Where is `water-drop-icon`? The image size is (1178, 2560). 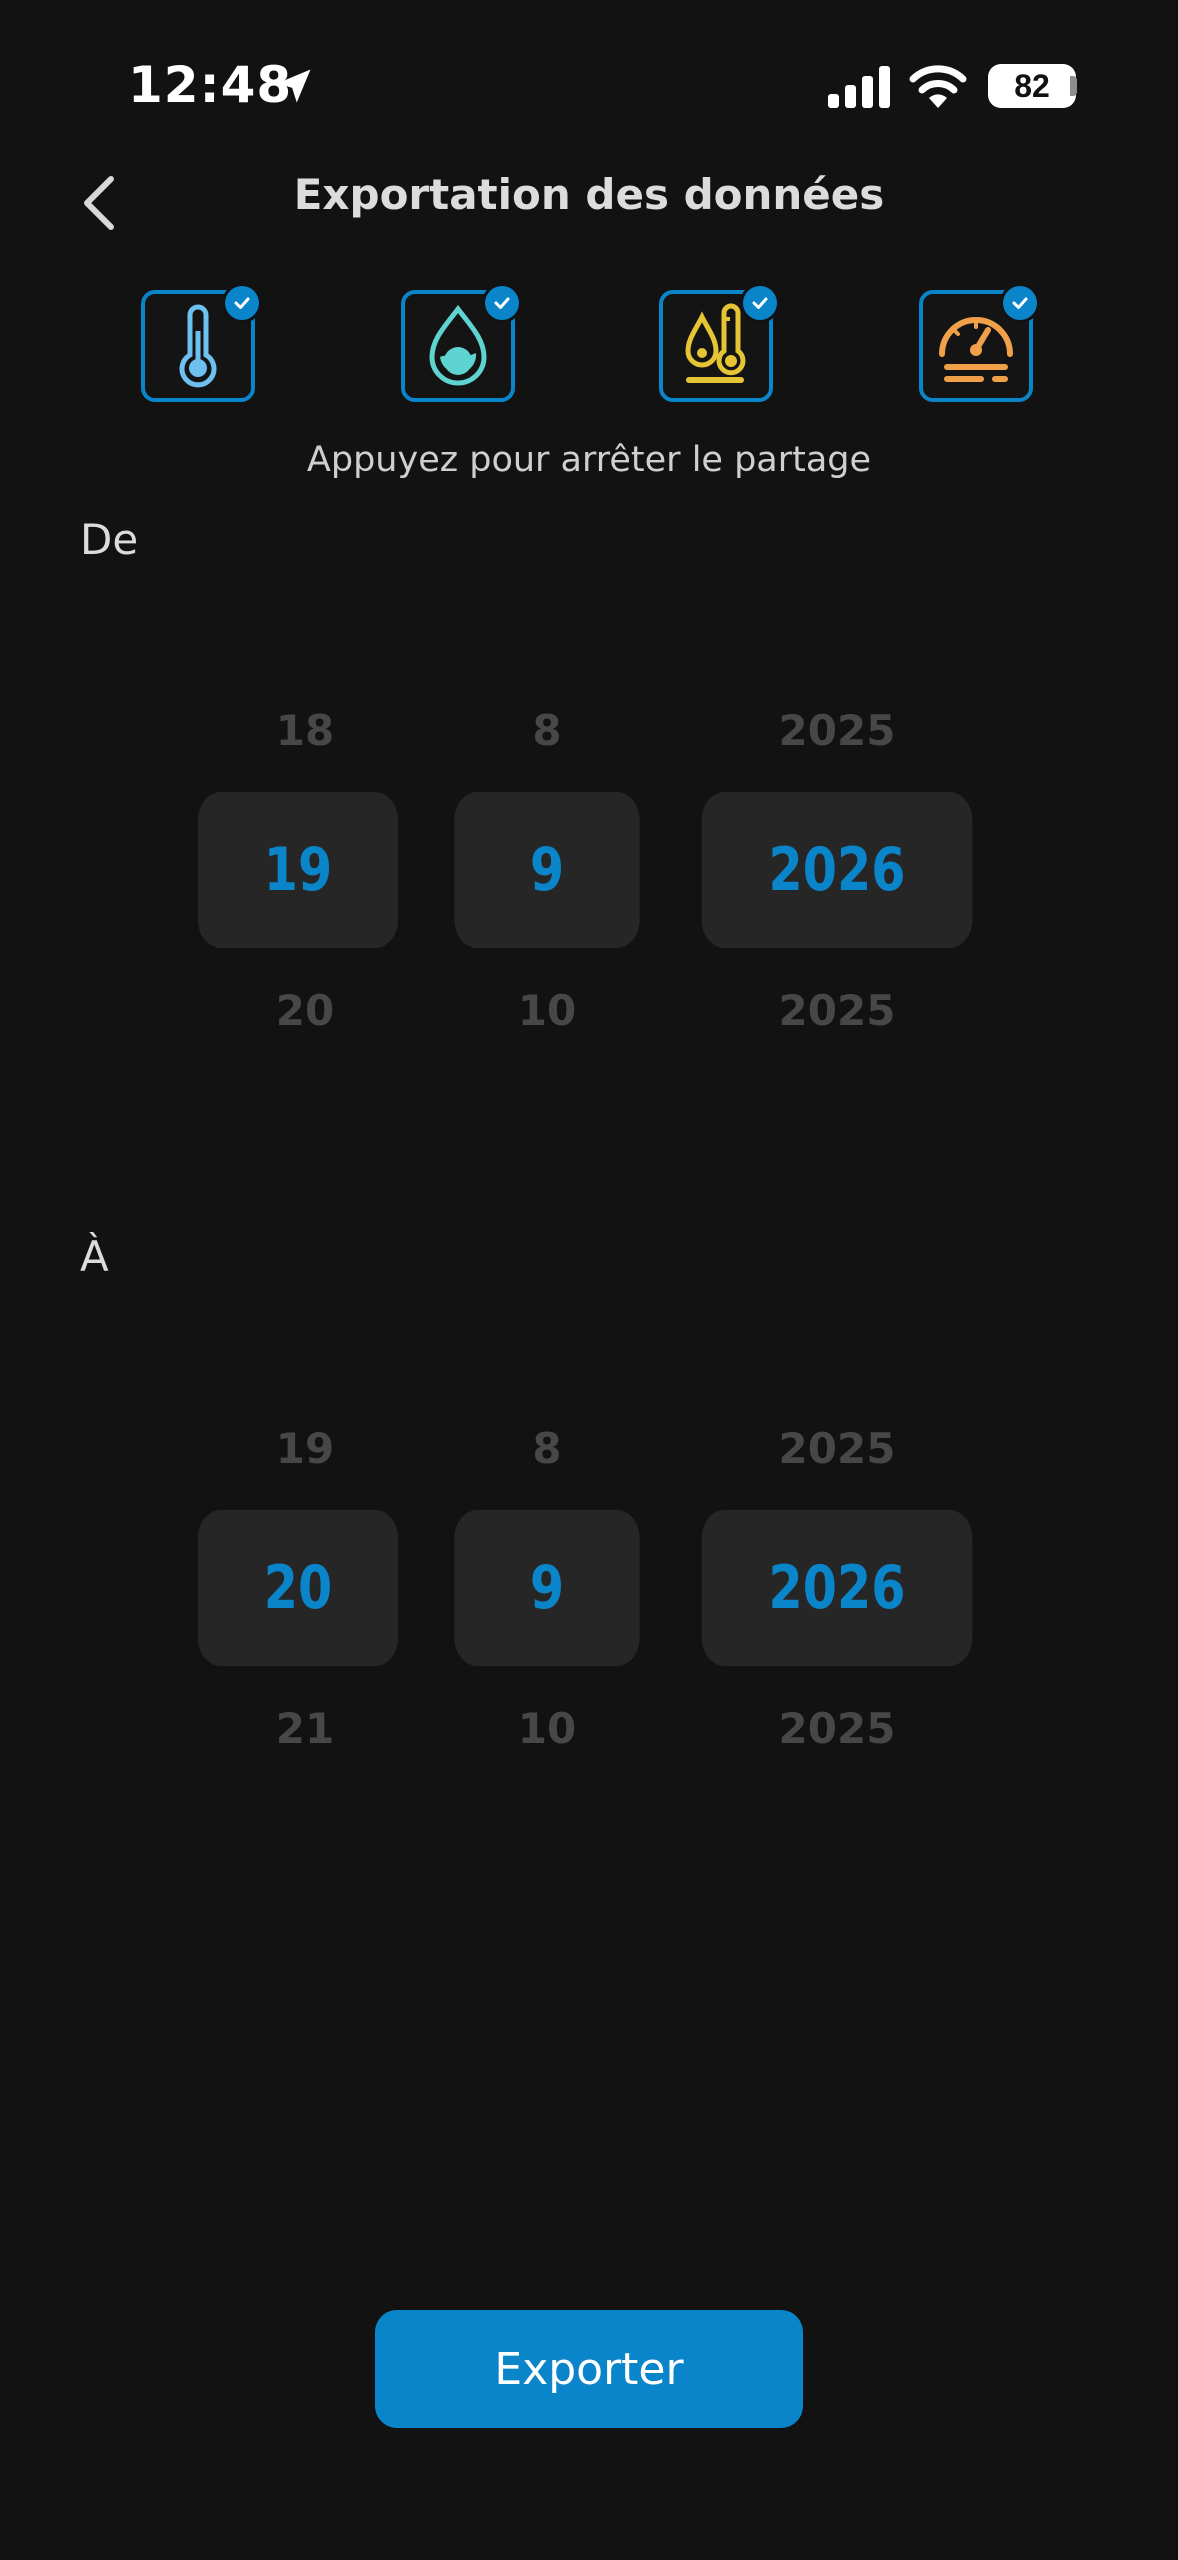 water-drop-icon is located at coordinates (458, 345).